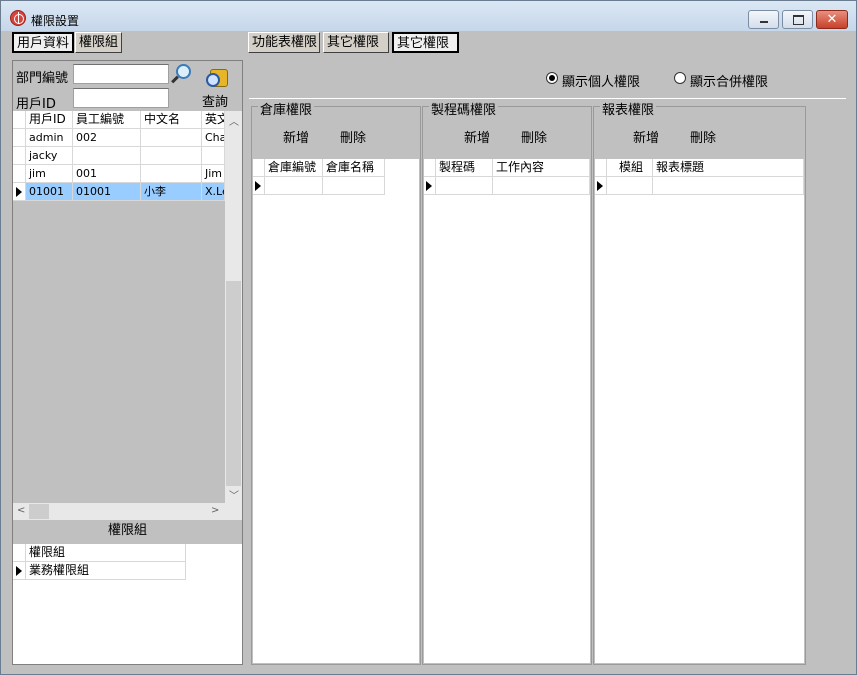  What do you see at coordinates (127, 604) in the screenshot?
I see `group-list: 權限組 業務權限組` at bounding box center [127, 604].